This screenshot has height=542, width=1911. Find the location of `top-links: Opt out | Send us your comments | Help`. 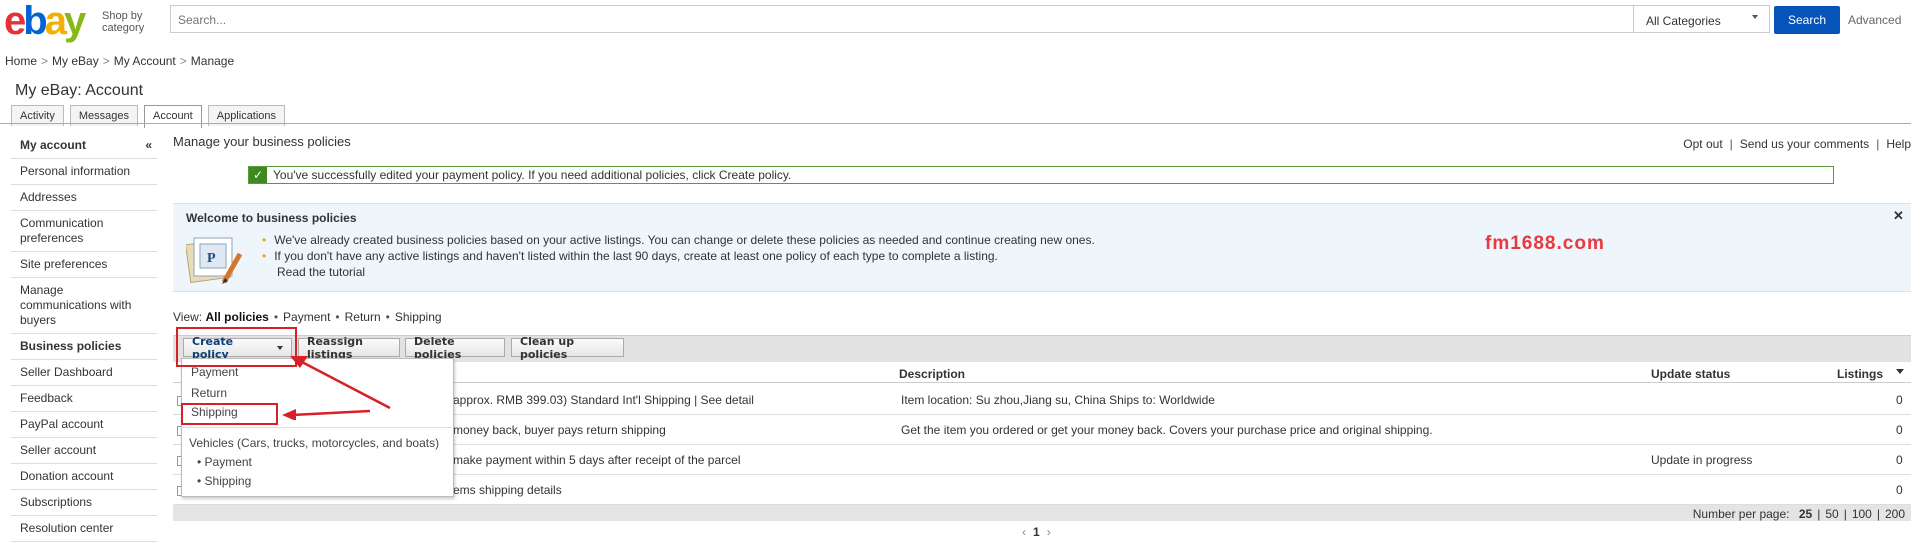

top-links: Opt out | Send us your comments | Help is located at coordinates (1797, 144).